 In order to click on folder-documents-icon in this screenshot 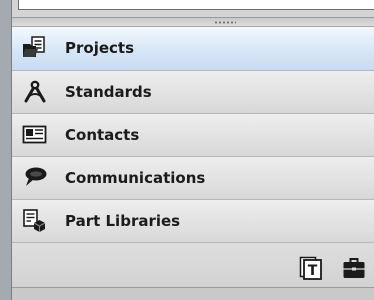, I will do `click(35, 48)`.